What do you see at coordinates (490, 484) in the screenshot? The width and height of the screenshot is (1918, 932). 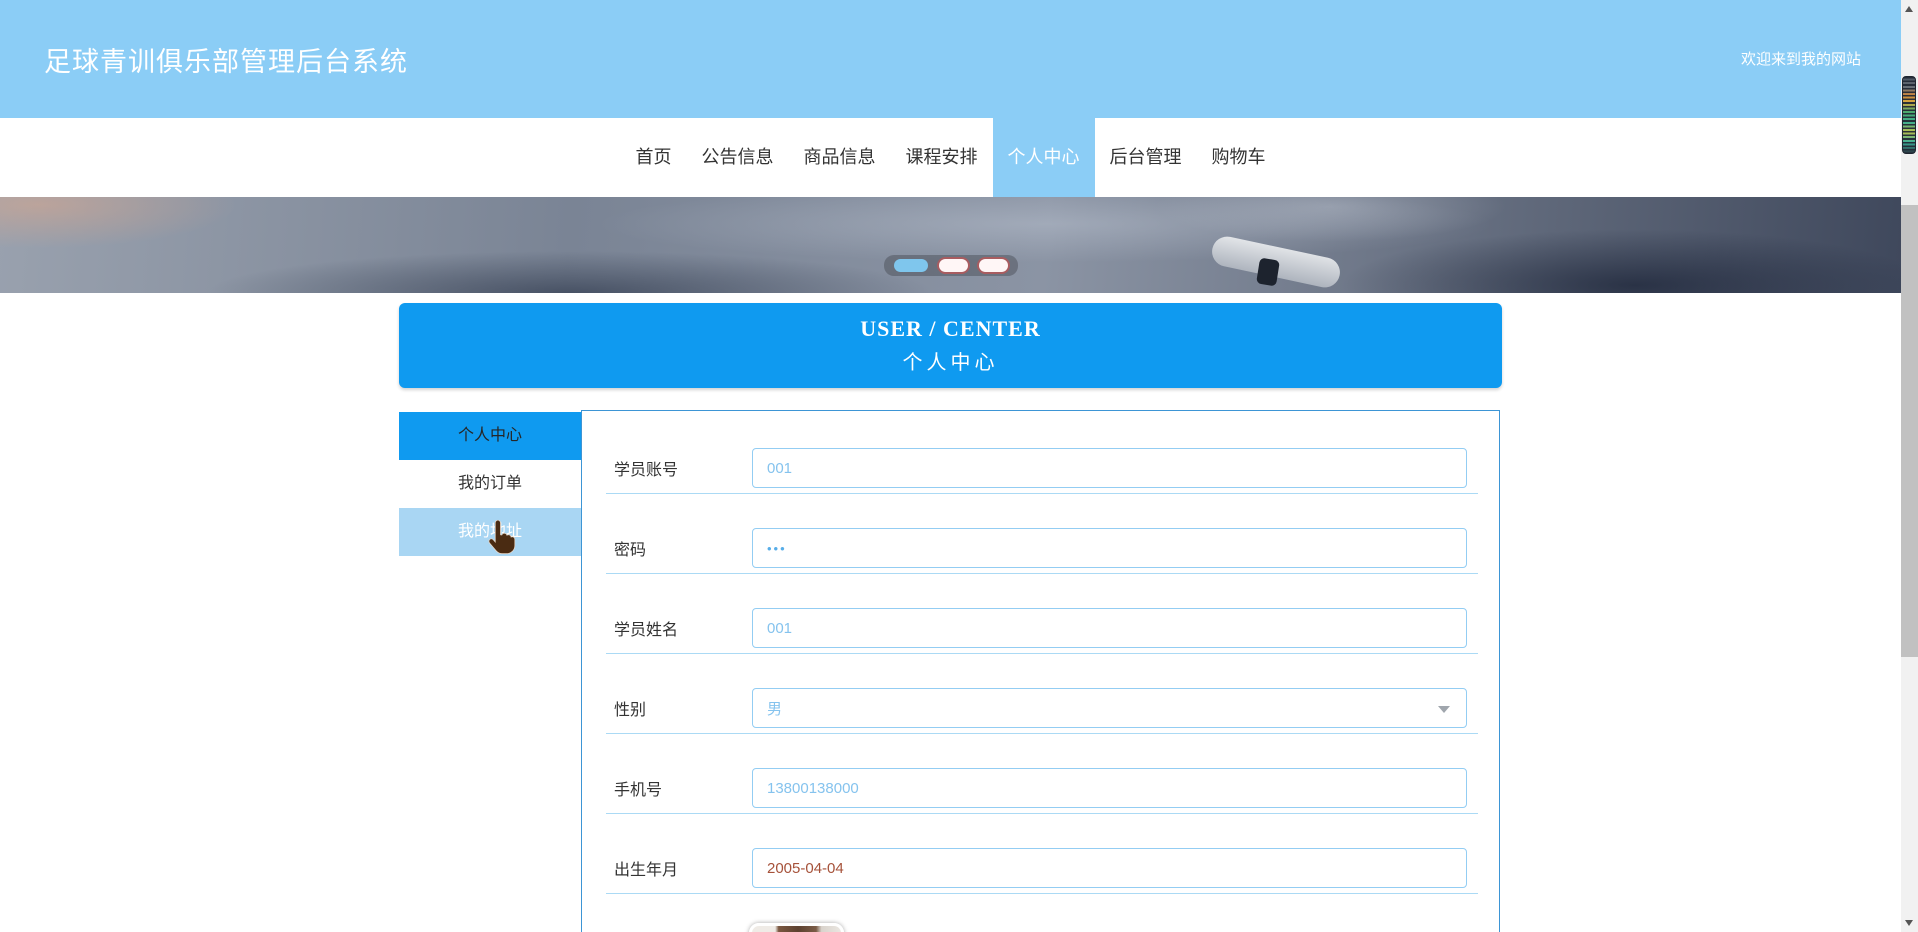 I see `sidebar-item-my-orders: 我的订单` at bounding box center [490, 484].